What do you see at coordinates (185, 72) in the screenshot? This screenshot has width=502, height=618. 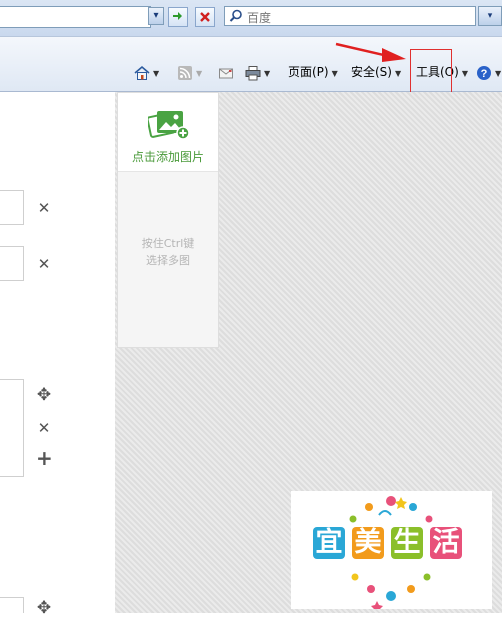 I see `rss-feed-icon` at bounding box center [185, 72].